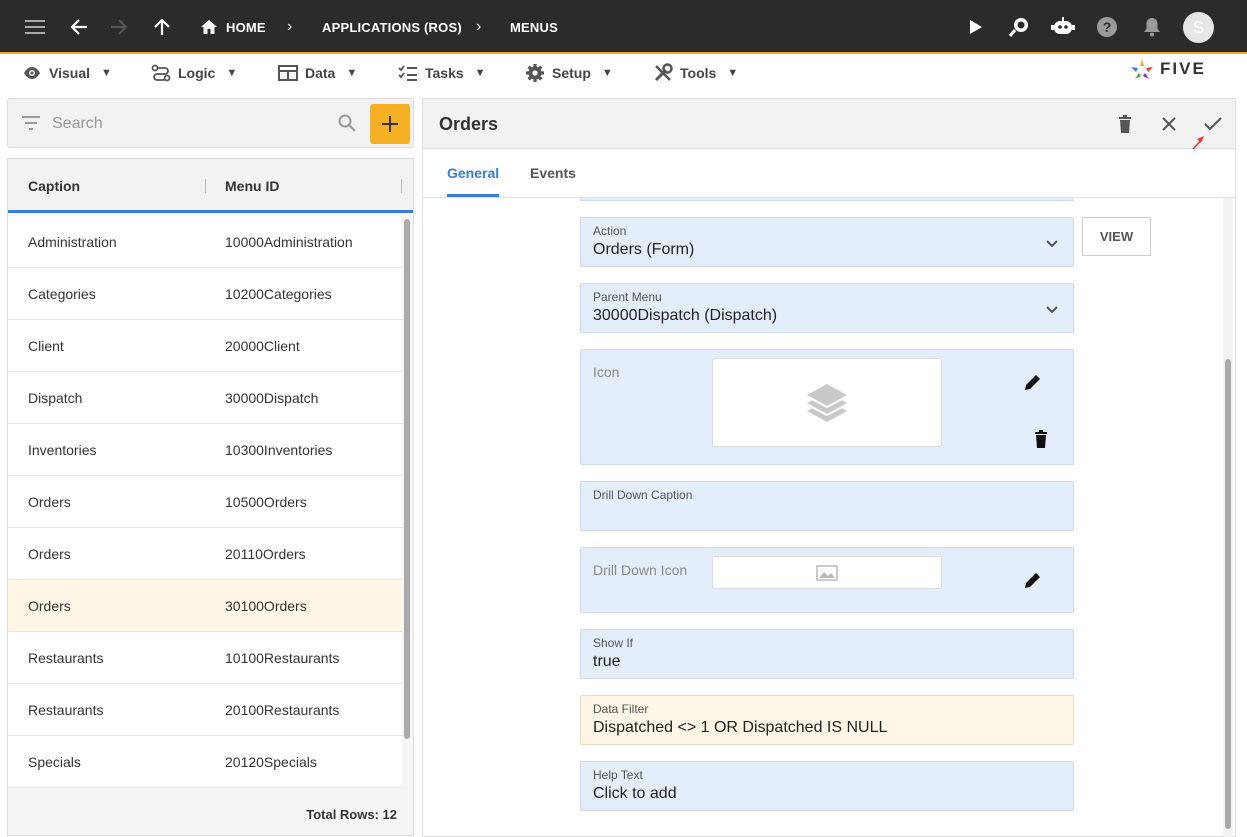  I want to click on filter-icon, so click(31, 123).